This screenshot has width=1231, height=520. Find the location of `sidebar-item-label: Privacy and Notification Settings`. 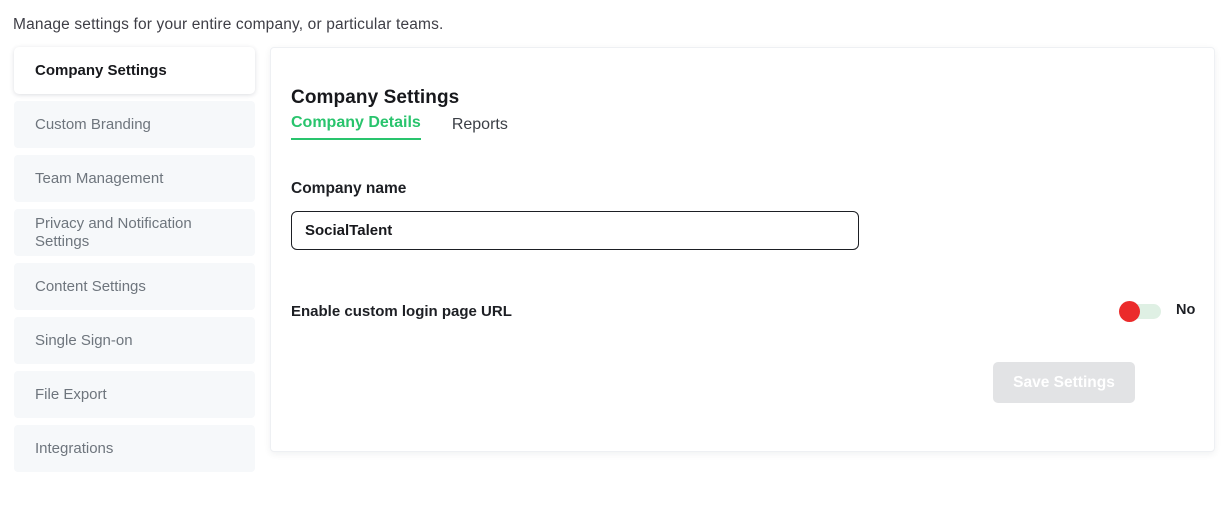

sidebar-item-label: Privacy and Notification Settings is located at coordinates (113, 232).